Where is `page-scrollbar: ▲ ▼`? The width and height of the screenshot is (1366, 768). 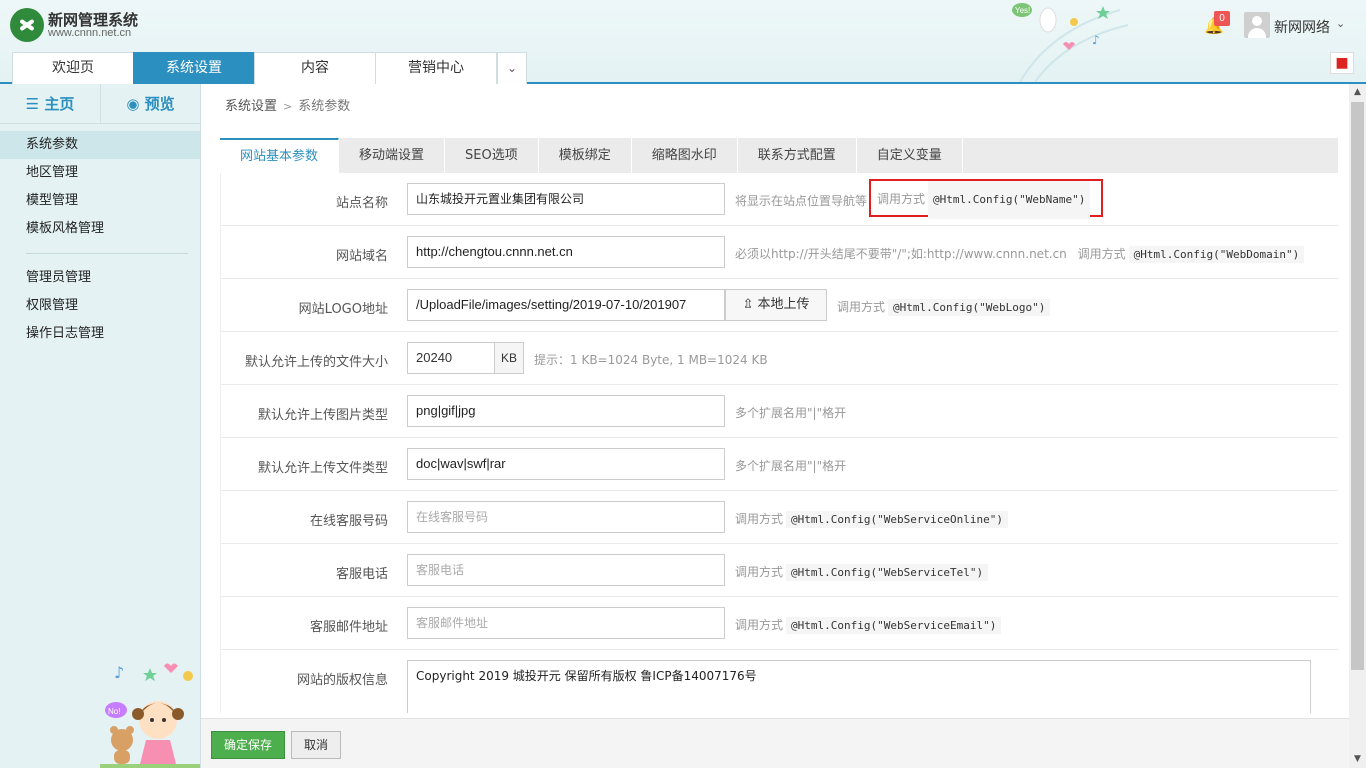
page-scrollbar: ▲ ▼ is located at coordinates (1357, 426).